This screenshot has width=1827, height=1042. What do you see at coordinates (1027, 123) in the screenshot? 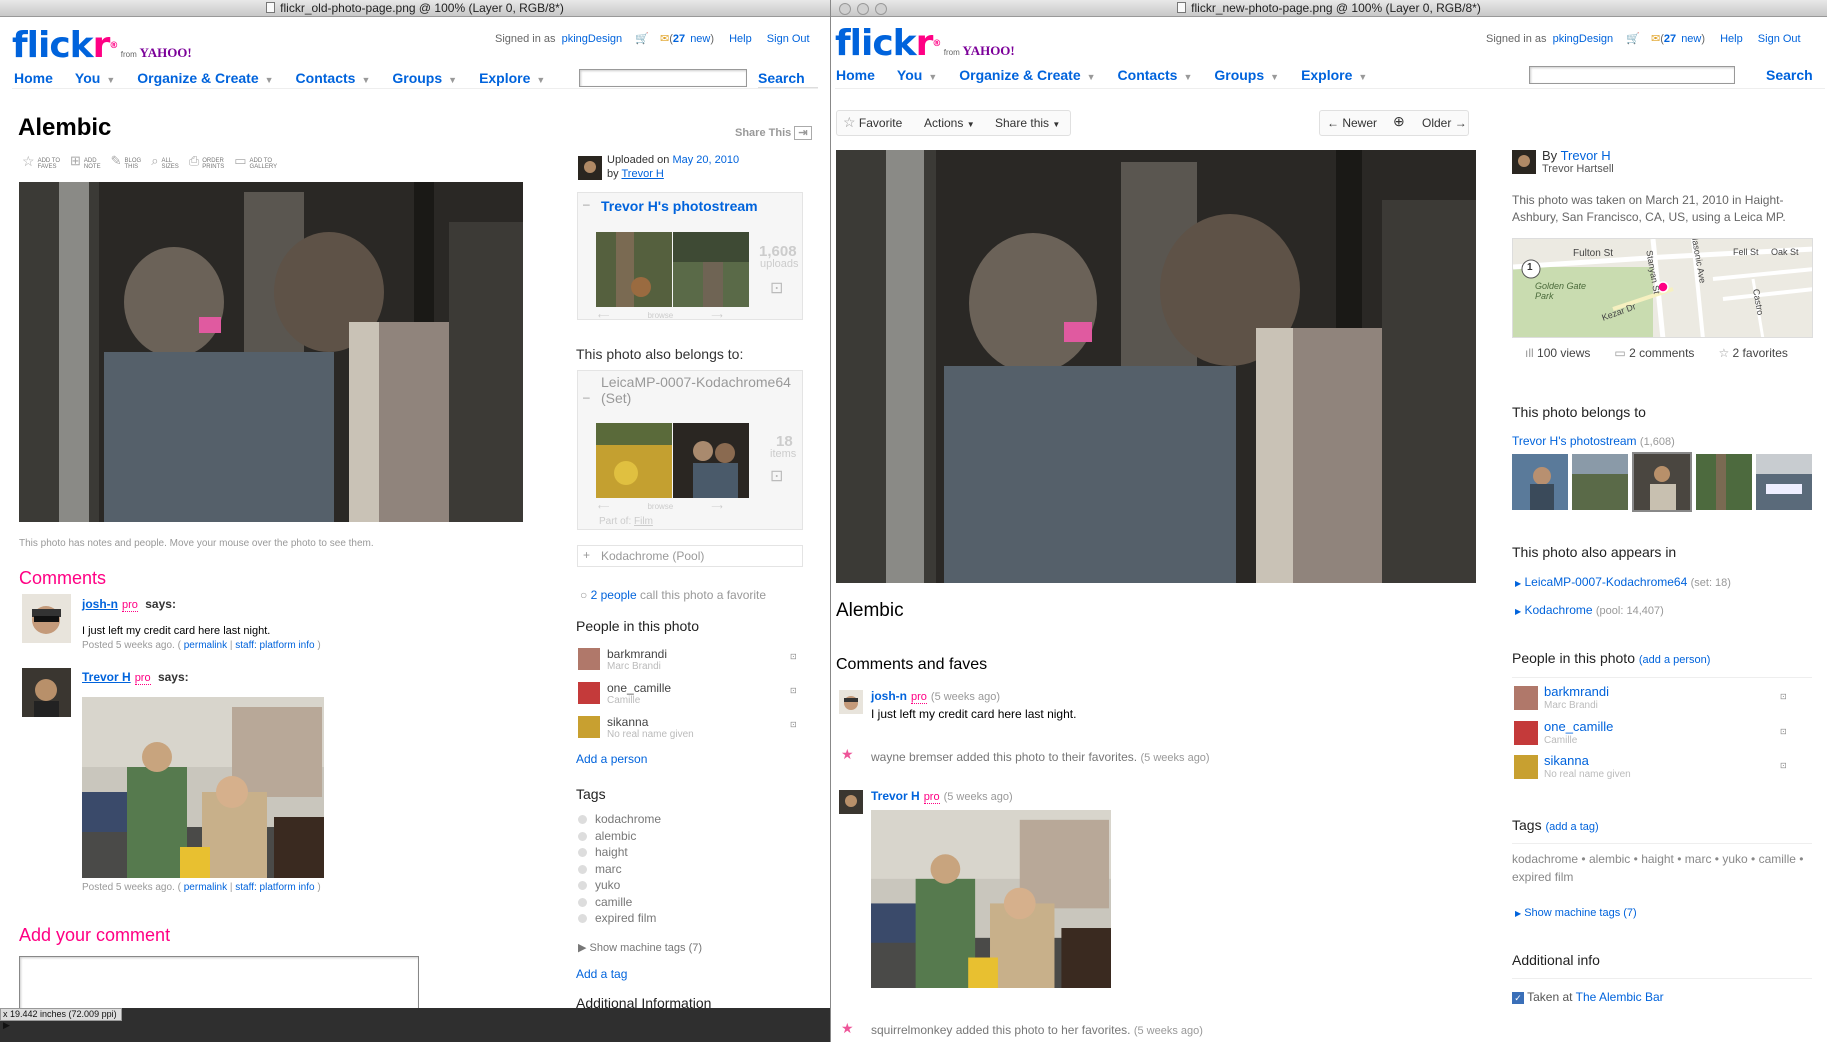
I see `share-this-menu: Share this ▼` at bounding box center [1027, 123].